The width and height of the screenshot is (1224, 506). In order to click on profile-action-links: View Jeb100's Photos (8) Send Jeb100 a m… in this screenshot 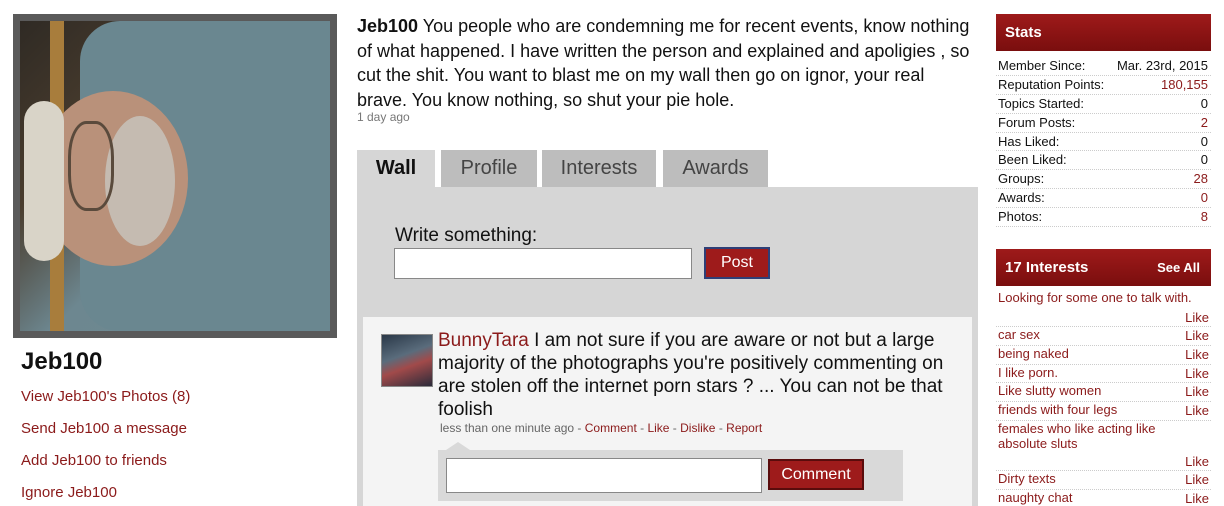, I will do `click(179, 447)`.